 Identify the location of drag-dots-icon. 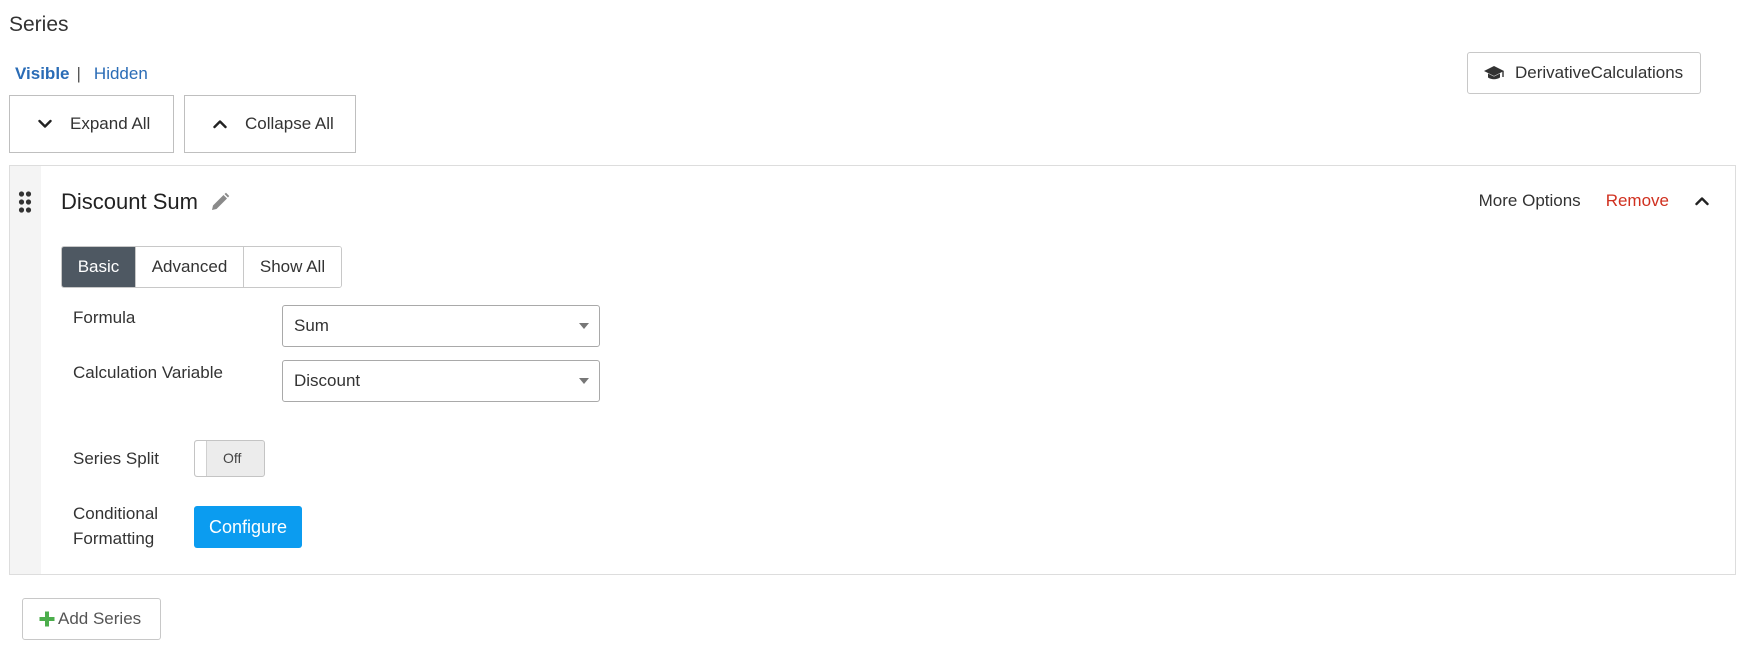
(25, 202).